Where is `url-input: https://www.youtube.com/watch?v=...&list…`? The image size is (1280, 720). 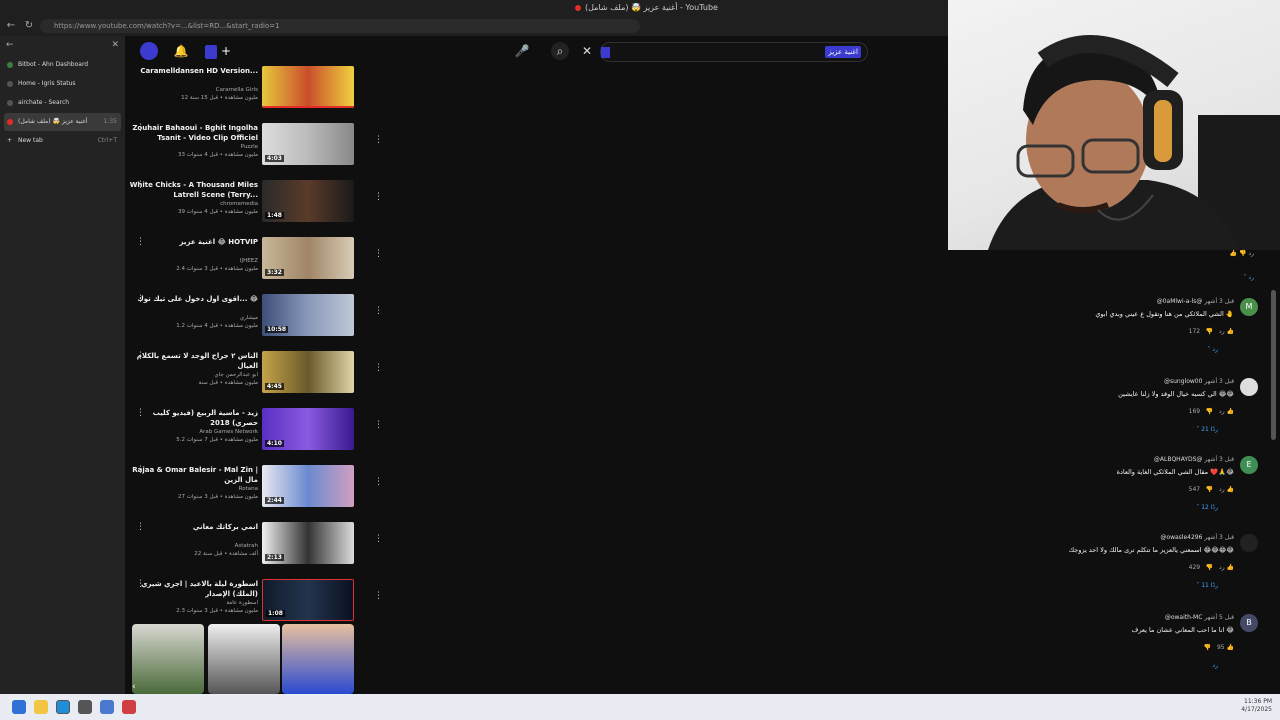
url-input: https://www.youtube.com/watch?v=...&list… is located at coordinates (340, 26).